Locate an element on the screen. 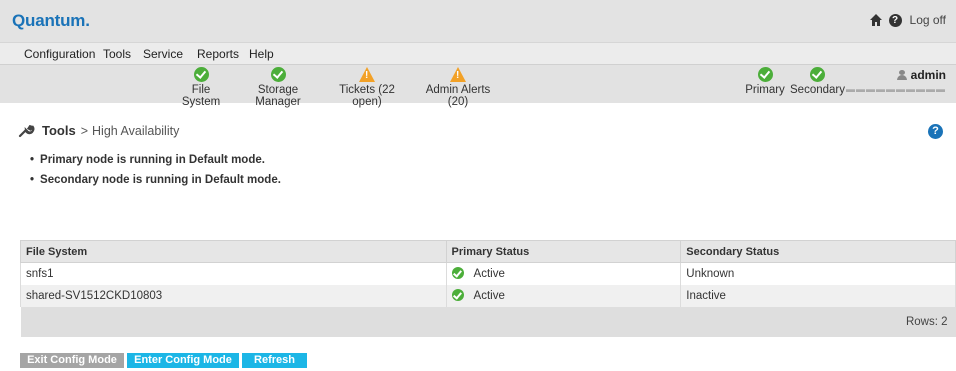 Image resolution: width=956 pixels, height=371 pixels. status-file-system: File System is located at coordinates (201, 87).